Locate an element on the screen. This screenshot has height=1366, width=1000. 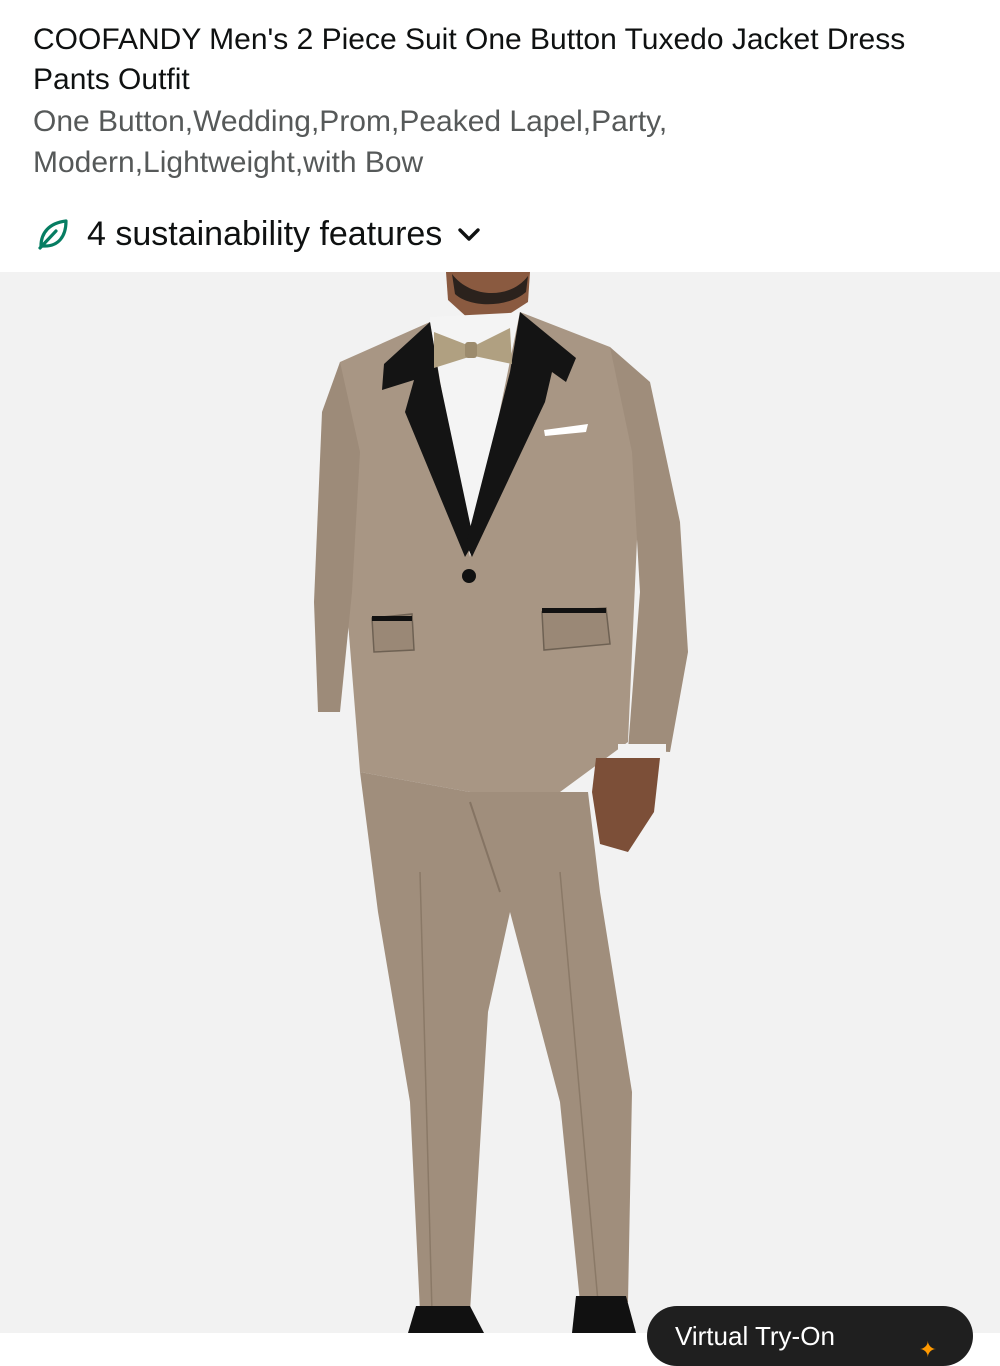
leaf-icon is located at coordinates (53, 234).